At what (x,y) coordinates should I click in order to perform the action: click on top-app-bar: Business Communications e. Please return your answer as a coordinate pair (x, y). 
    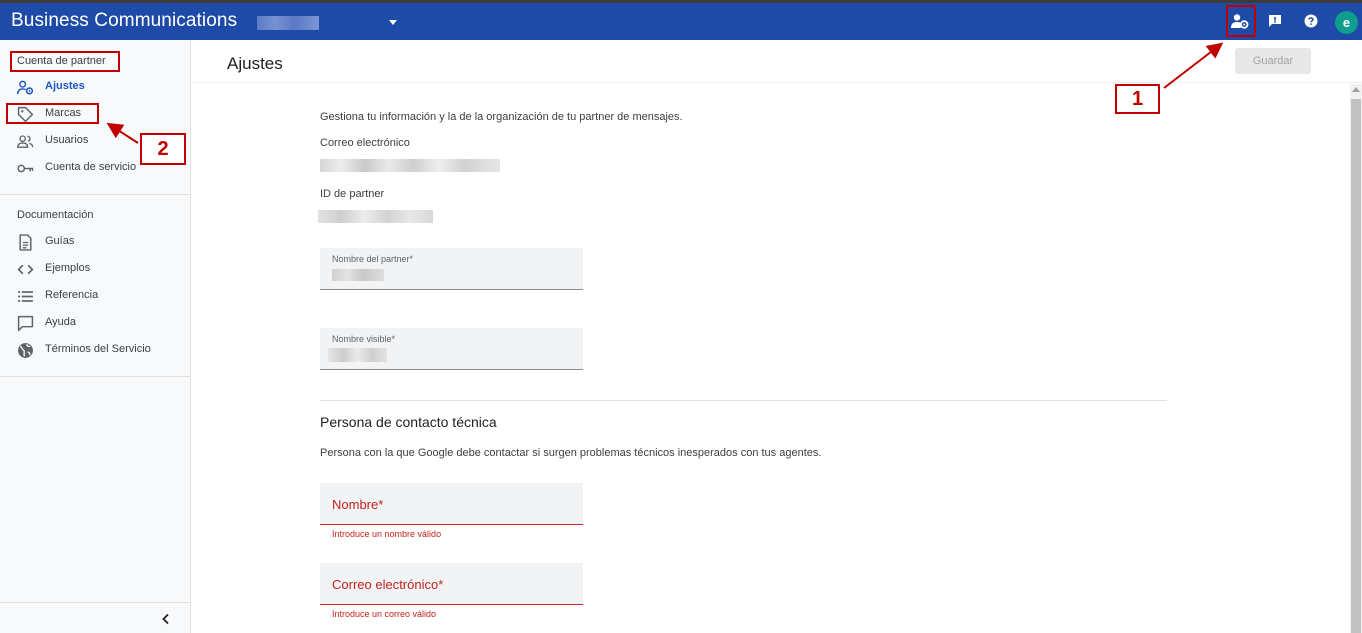
    Looking at the image, I should click on (681, 21).